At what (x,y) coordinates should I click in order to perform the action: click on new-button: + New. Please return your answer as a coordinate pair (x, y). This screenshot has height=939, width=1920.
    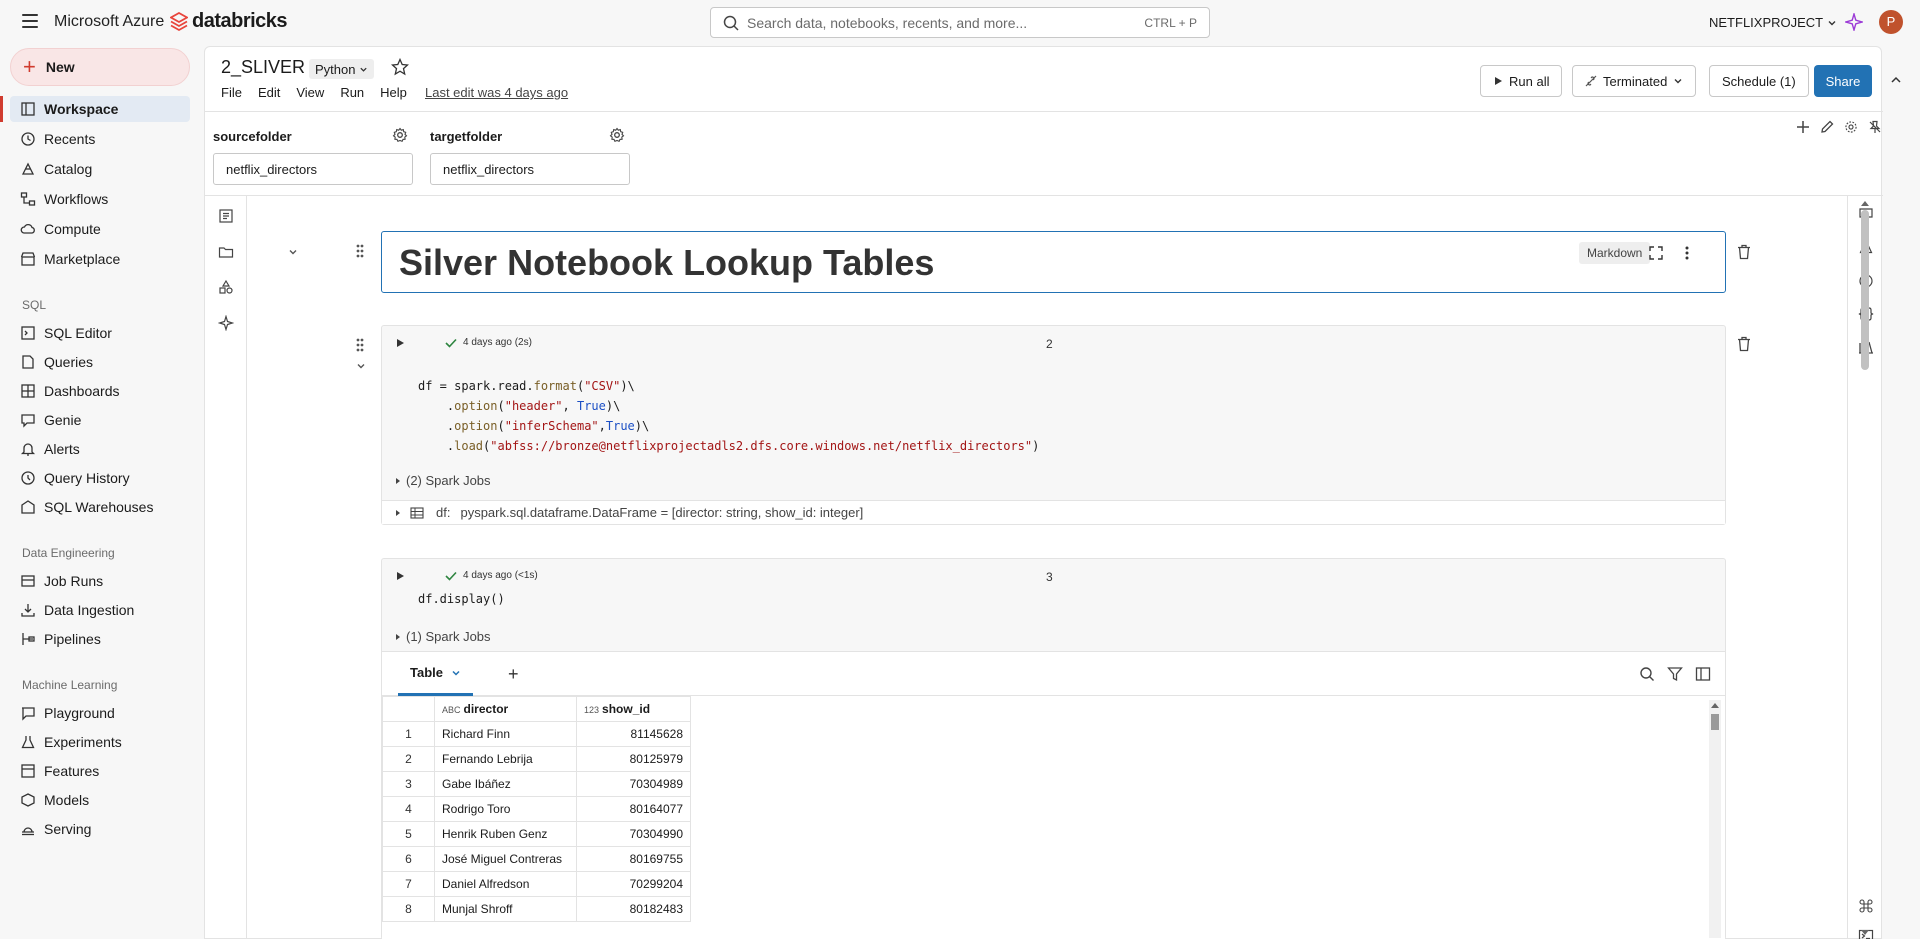
    Looking at the image, I should click on (100, 67).